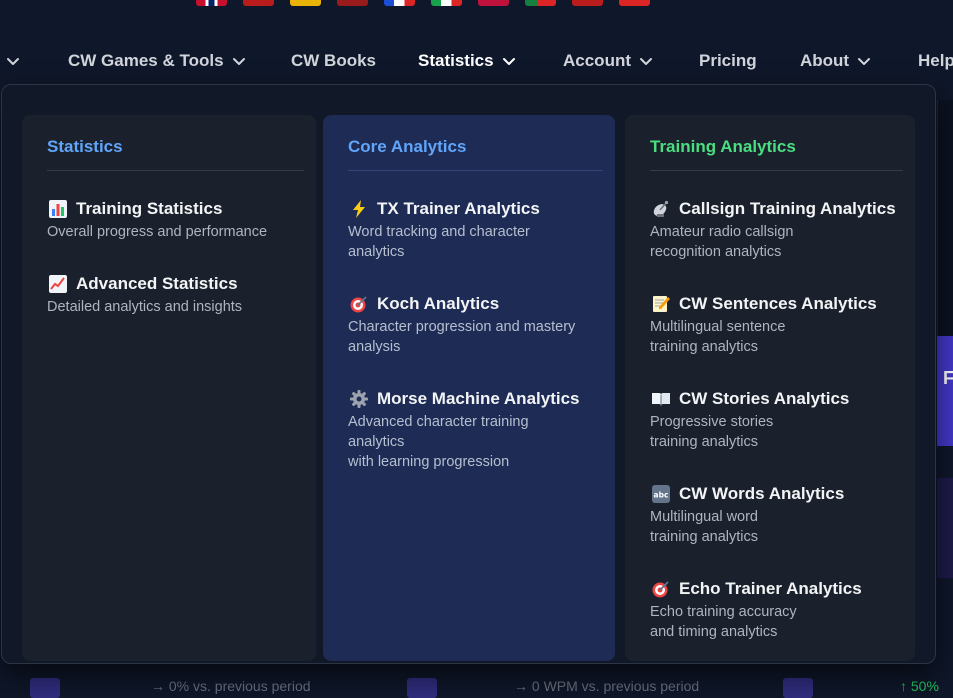 The width and height of the screenshot is (953, 698). I want to click on satellite-dish-icon, so click(660, 209).